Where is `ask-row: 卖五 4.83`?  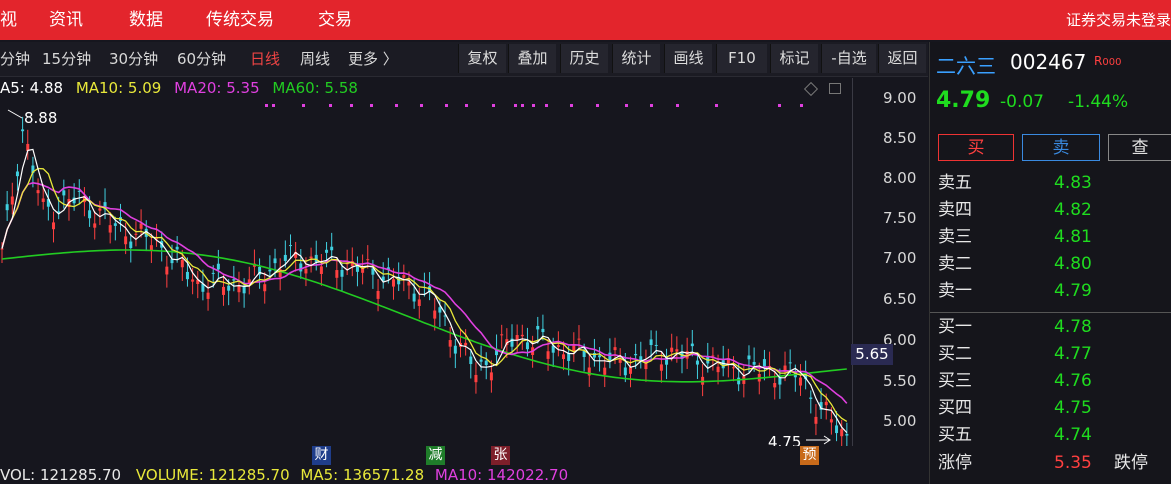
ask-row: 卖五 4.83 is located at coordinates (1053, 183).